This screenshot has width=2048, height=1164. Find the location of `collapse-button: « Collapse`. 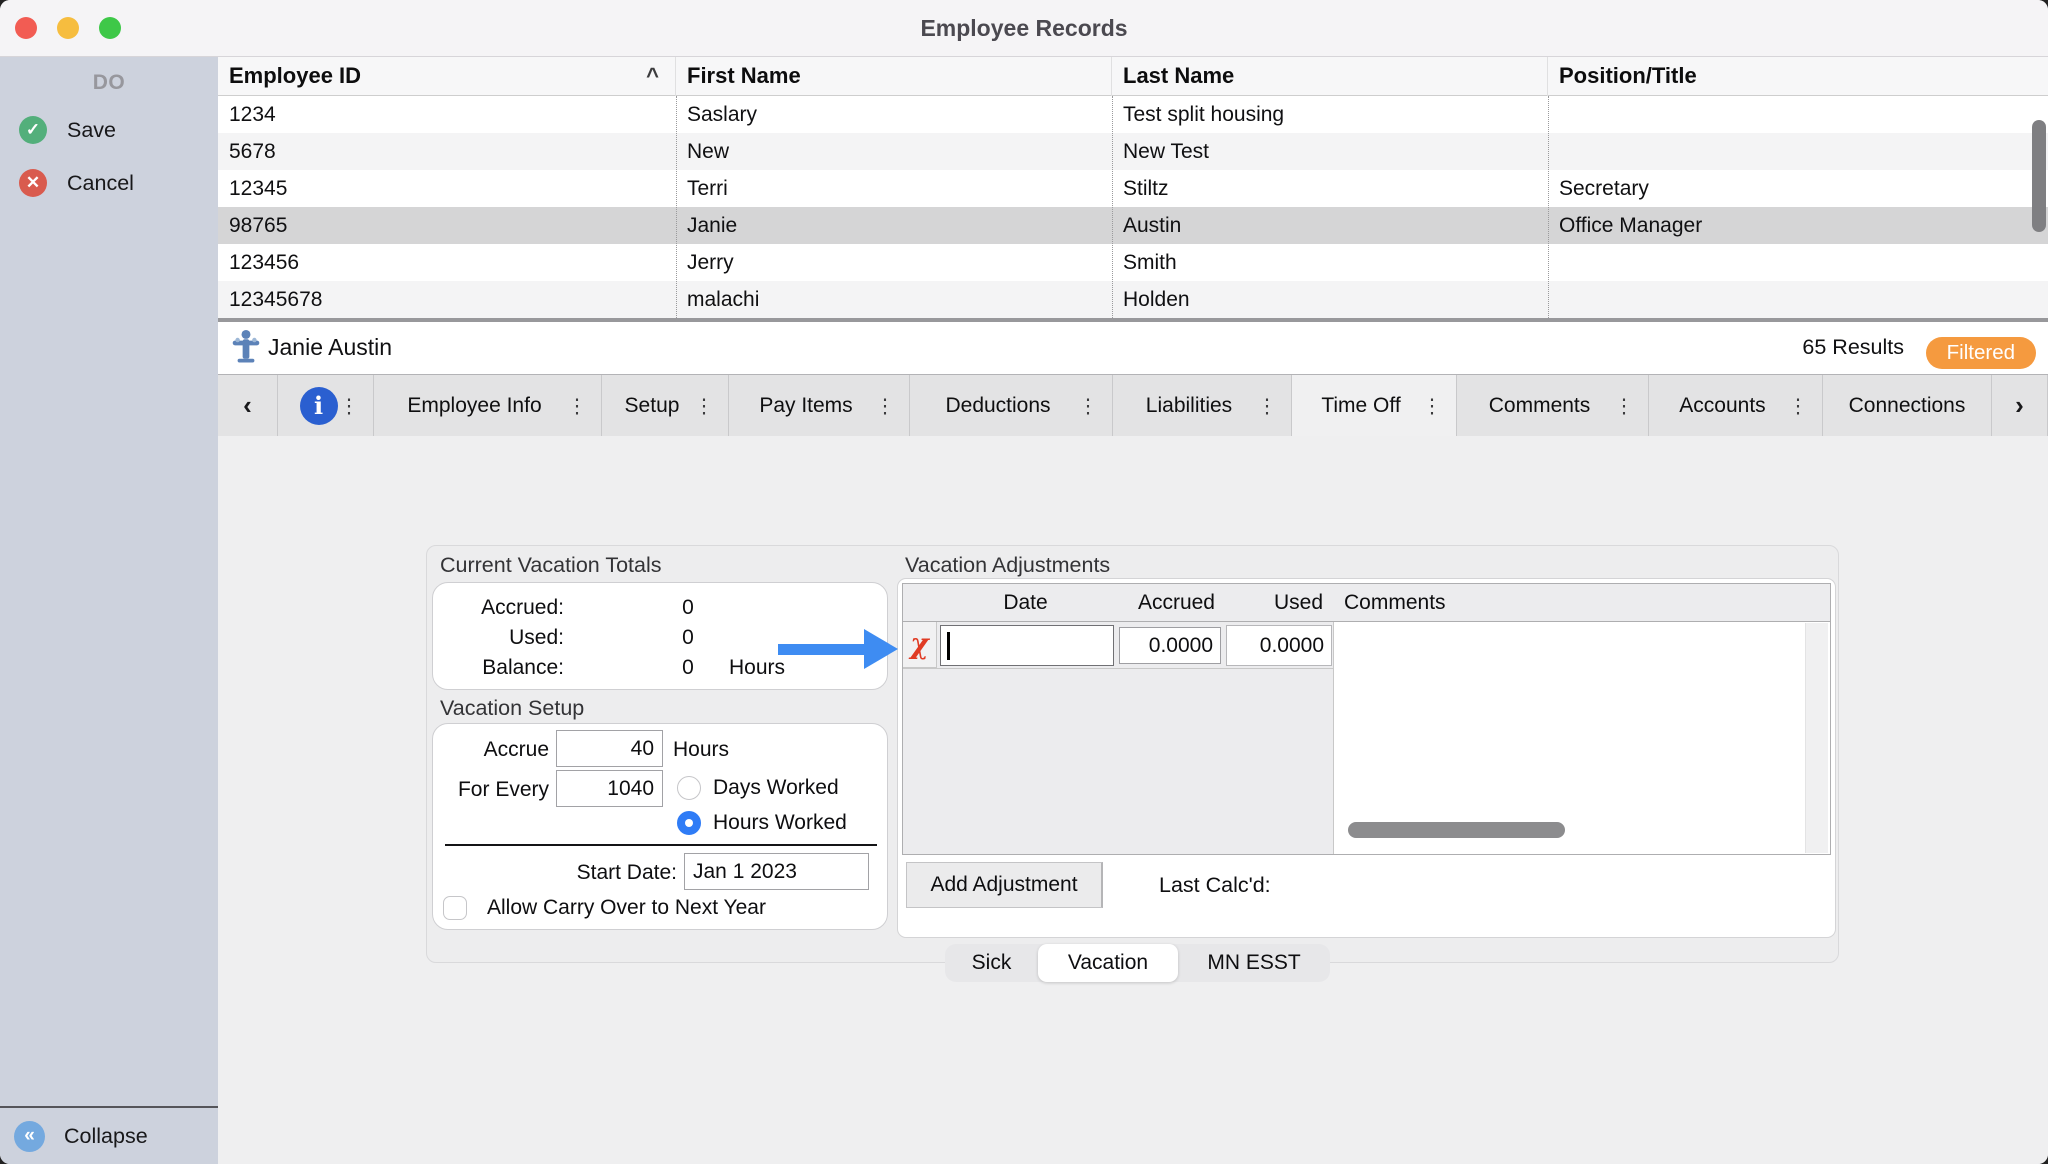

collapse-button: « Collapse is located at coordinates (109, 1136).